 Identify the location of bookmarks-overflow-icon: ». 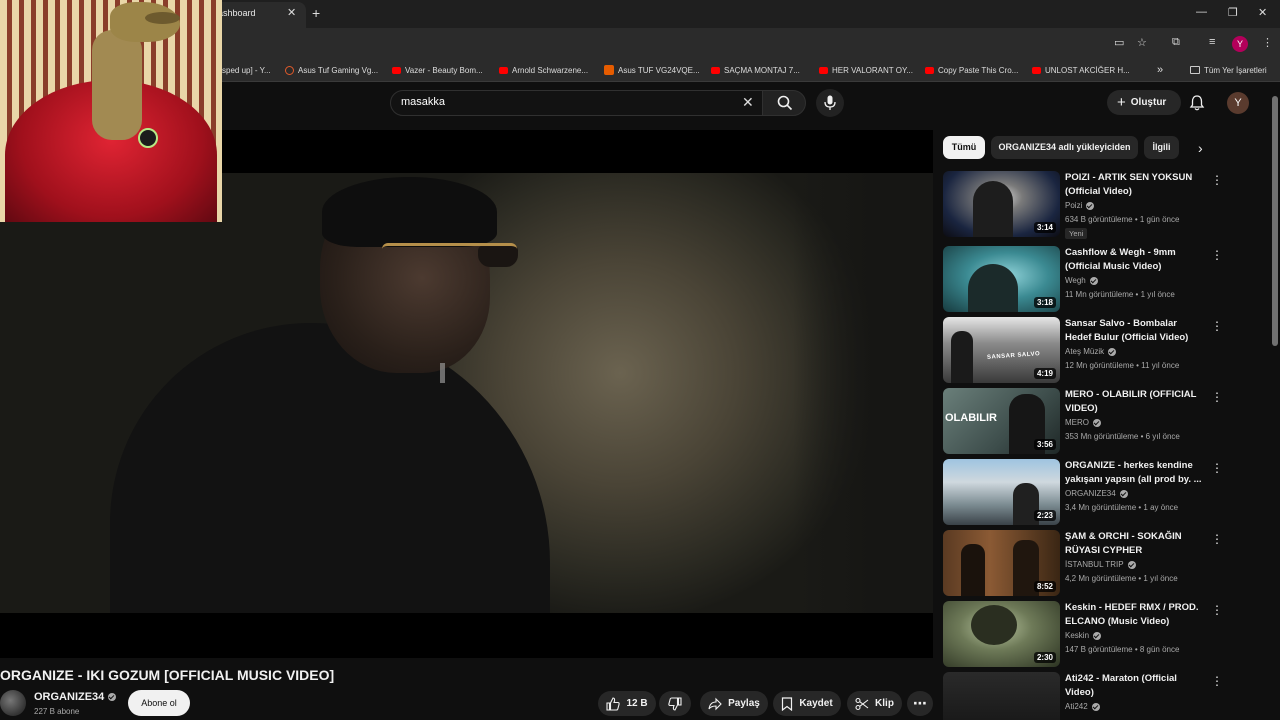
(1160, 70).